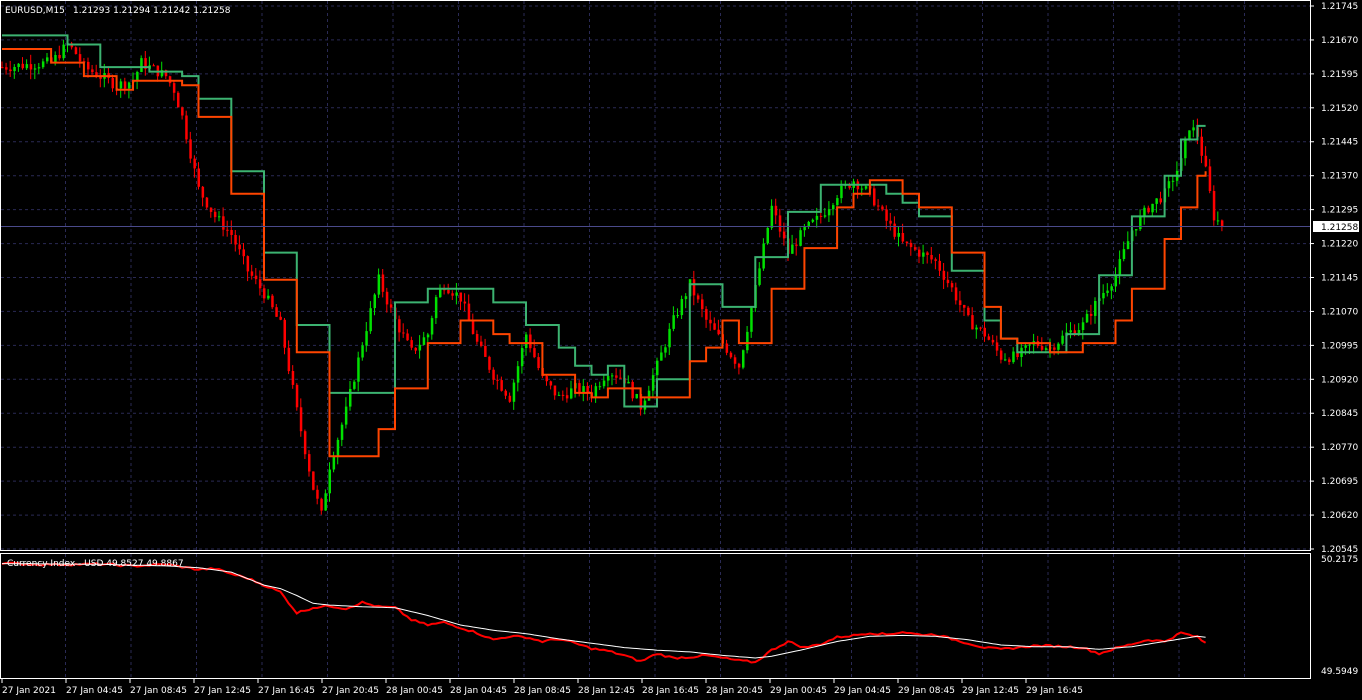 The image size is (1362, 700). What do you see at coordinates (29, 691) in the screenshot?
I see `time-tick-label: 27 Jan 2021` at bounding box center [29, 691].